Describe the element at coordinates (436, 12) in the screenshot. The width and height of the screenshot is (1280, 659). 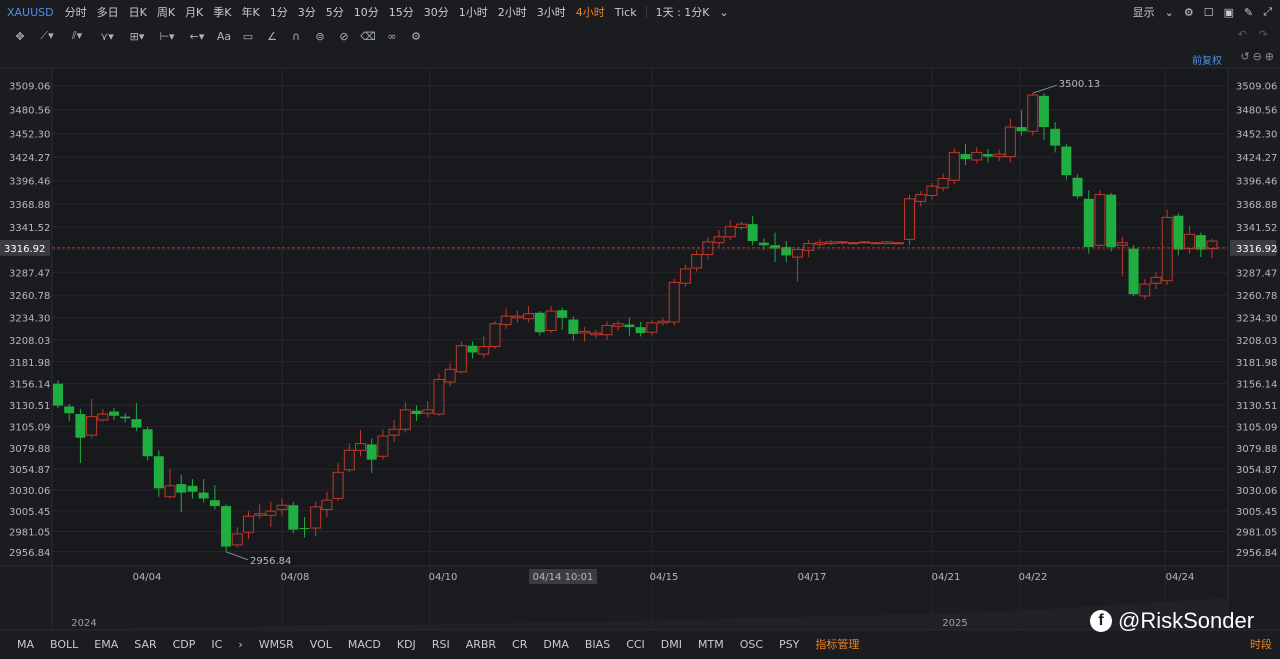
I see `timeframe-12: 30分` at that location.